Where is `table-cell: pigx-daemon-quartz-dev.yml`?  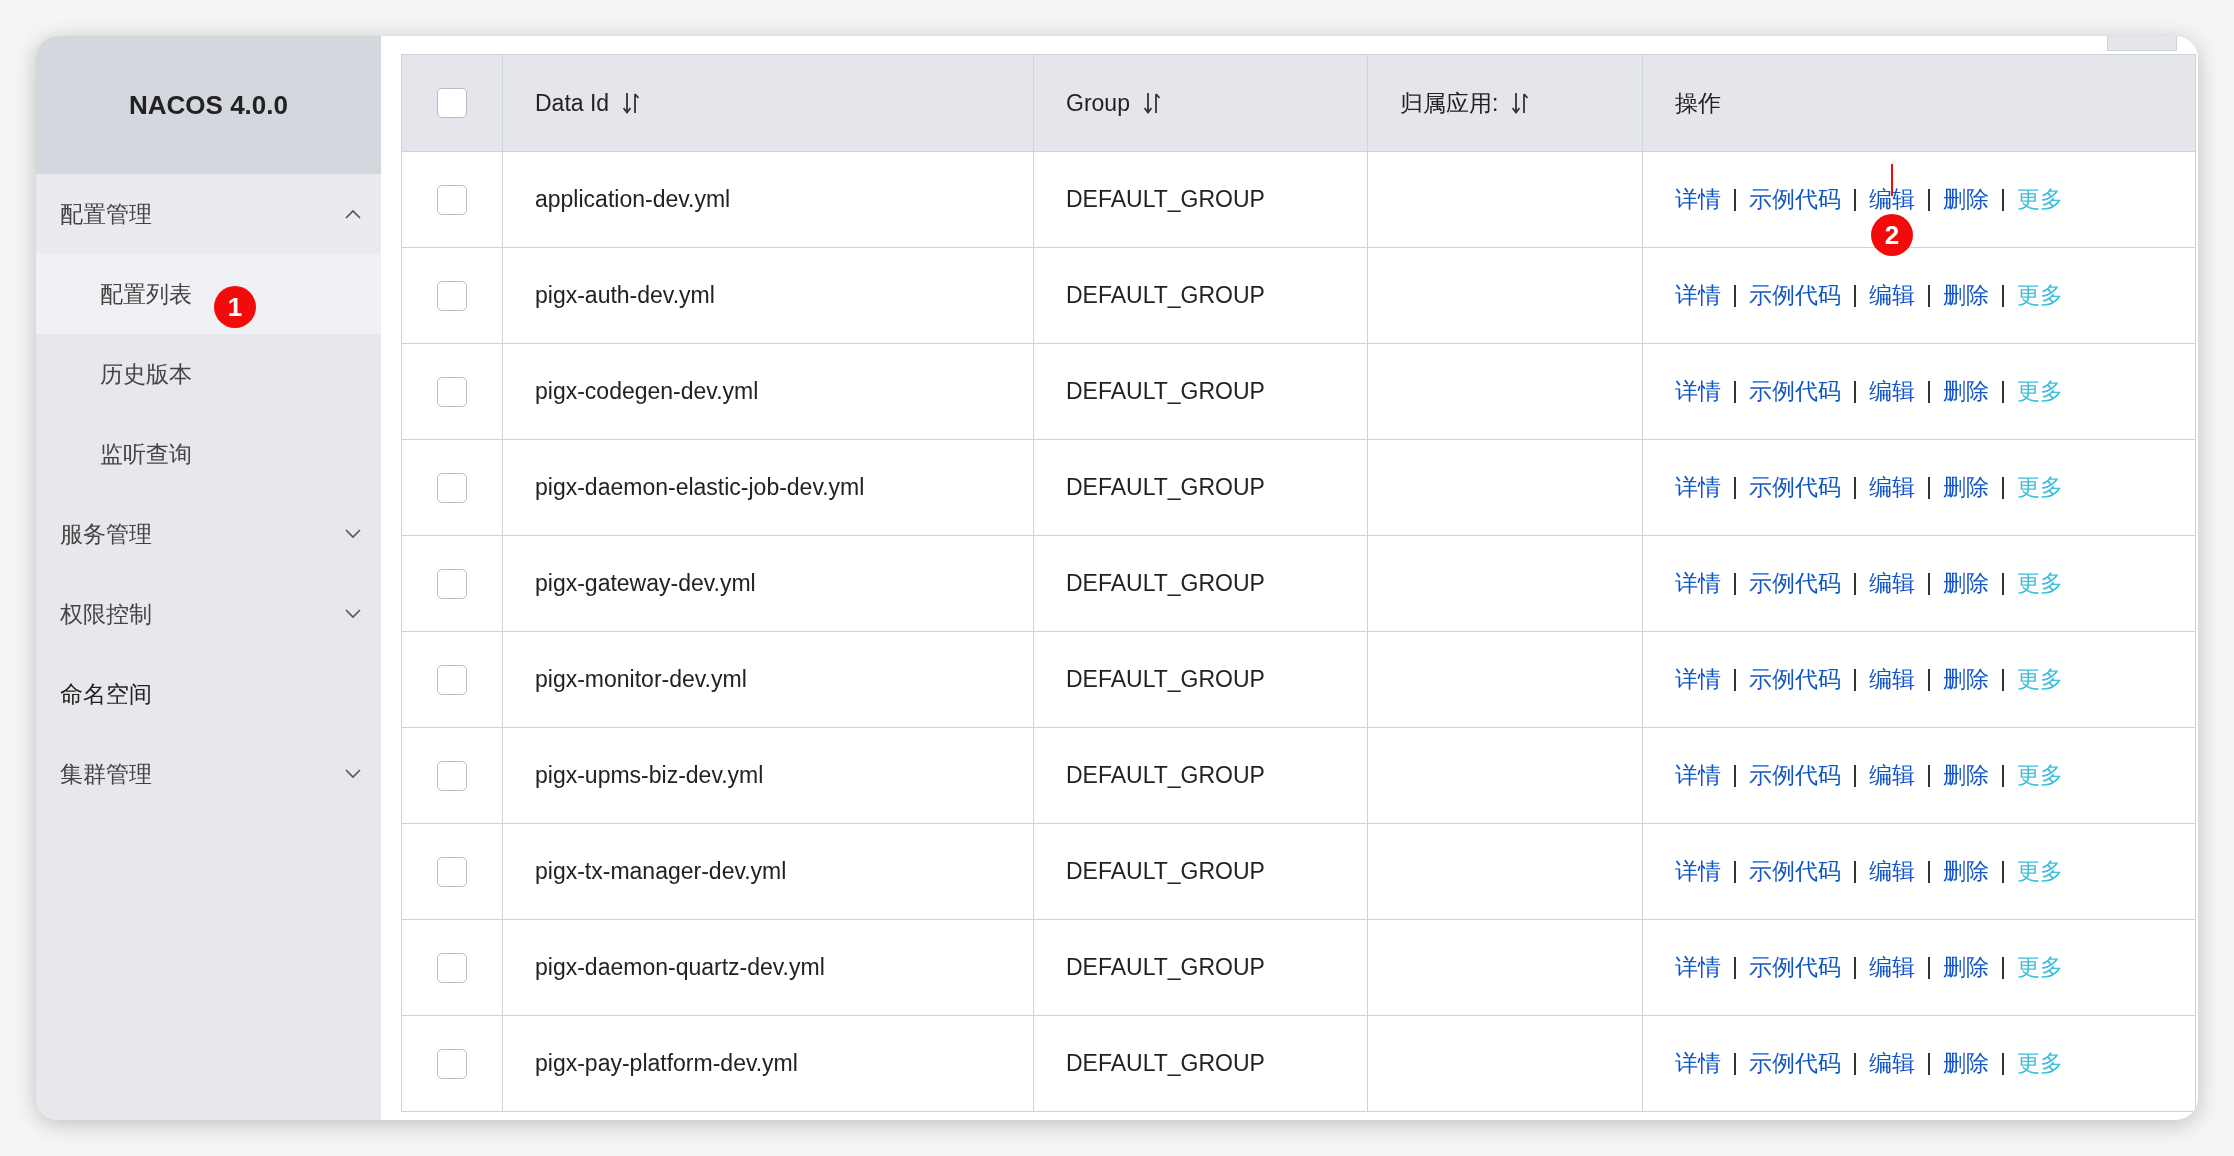 table-cell: pigx-daemon-quartz-dev.yml is located at coordinates (767, 967).